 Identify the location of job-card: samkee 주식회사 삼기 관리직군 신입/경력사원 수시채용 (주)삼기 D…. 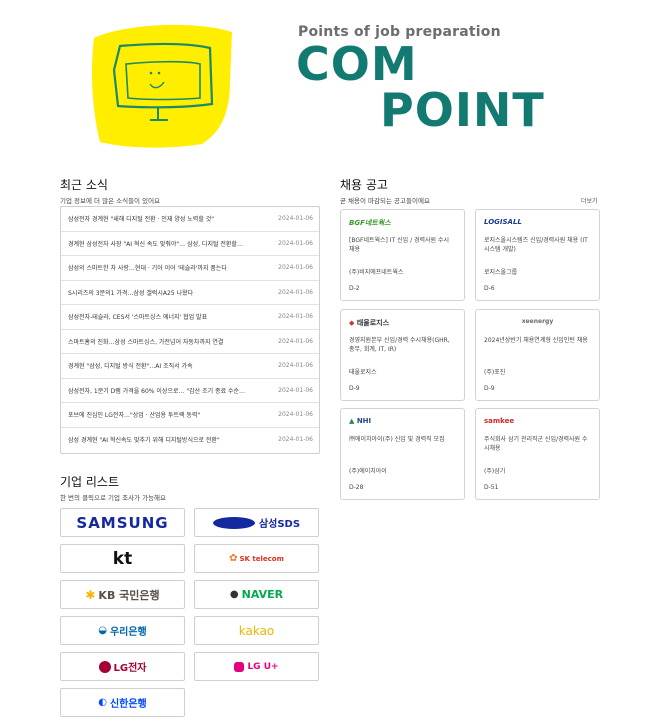
(537, 454).